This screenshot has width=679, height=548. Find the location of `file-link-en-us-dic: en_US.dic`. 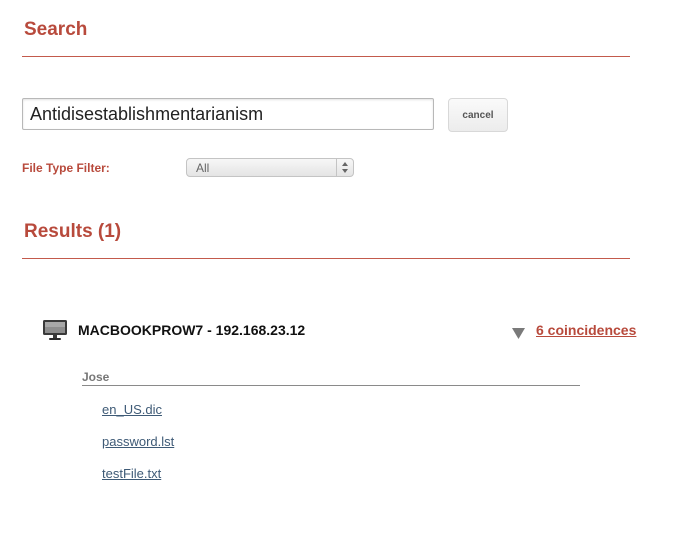

file-link-en-us-dic: en_US.dic is located at coordinates (132, 409).